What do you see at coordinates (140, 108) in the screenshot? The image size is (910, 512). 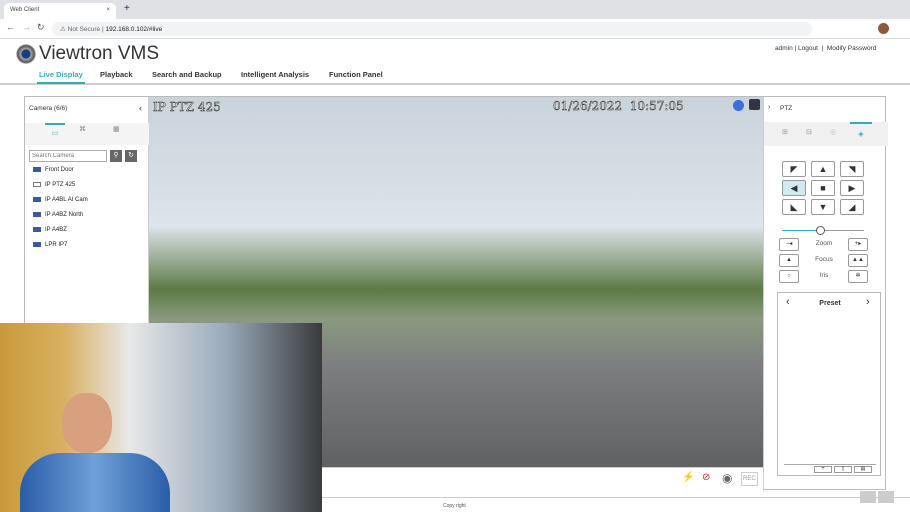 I see `collapse-left-icon: ‹` at bounding box center [140, 108].